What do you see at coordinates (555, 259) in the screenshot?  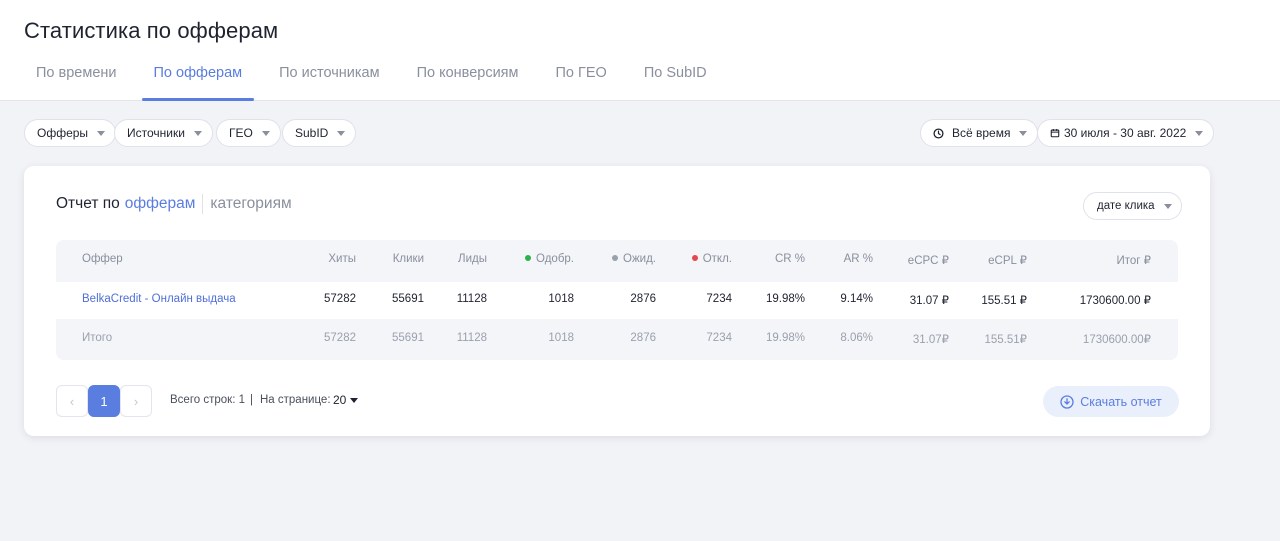 I see `column-header-approved-label: Одобр.` at bounding box center [555, 259].